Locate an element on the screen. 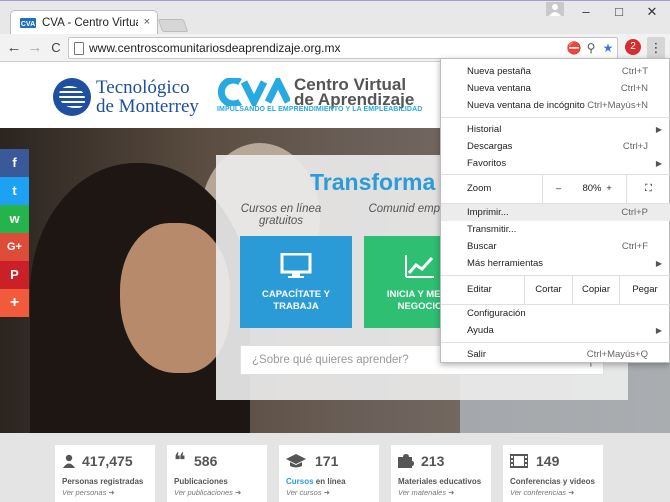 This screenshot has width=670, height=502. extension-icon: 2 is located at coordinates (633, 47).